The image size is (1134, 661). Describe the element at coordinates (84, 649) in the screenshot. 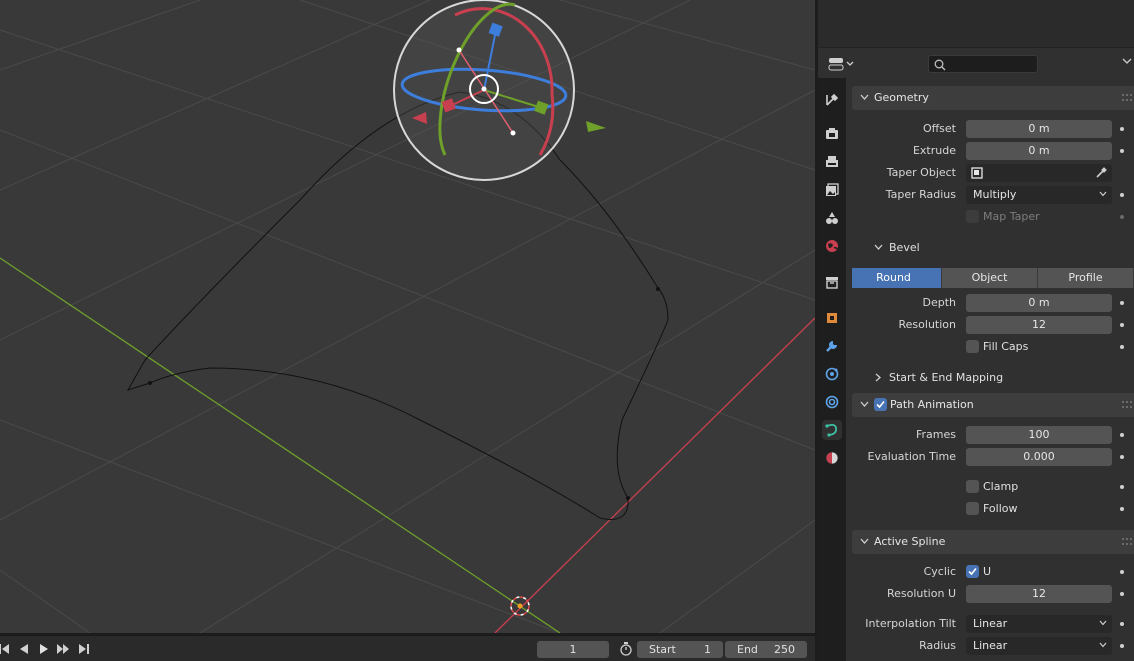

I see `jump-end-icon` at that location.